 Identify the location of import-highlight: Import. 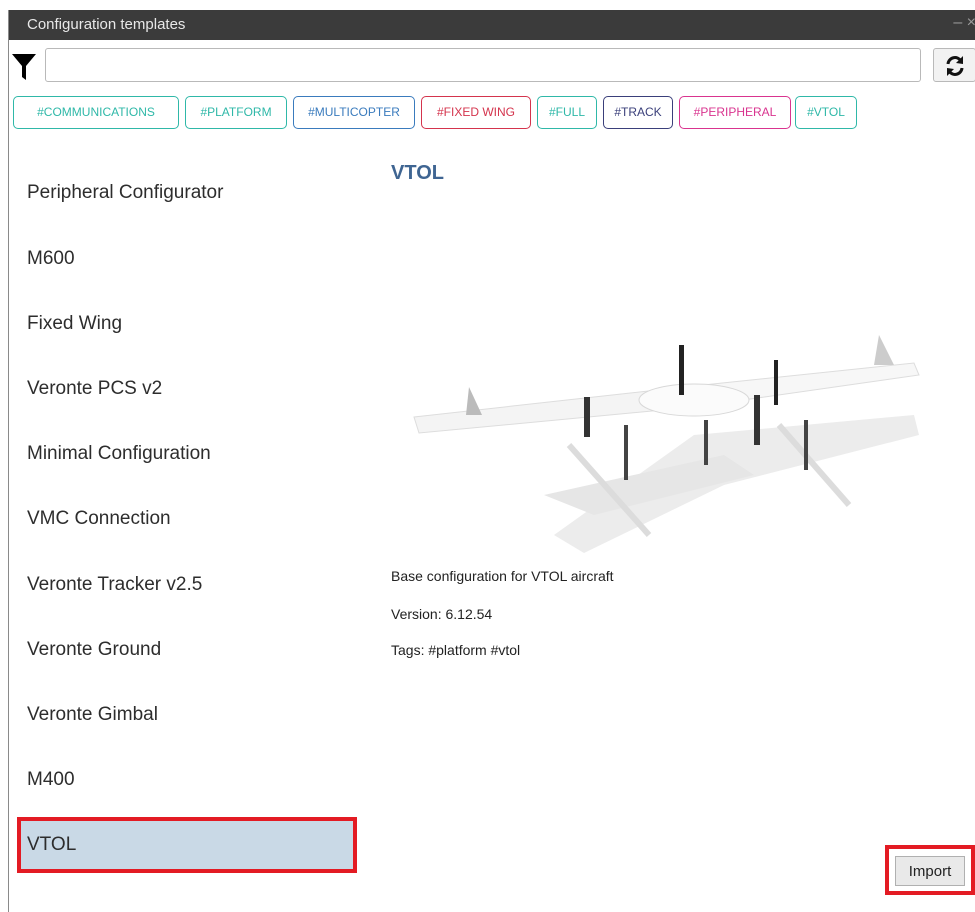
(930, 870).